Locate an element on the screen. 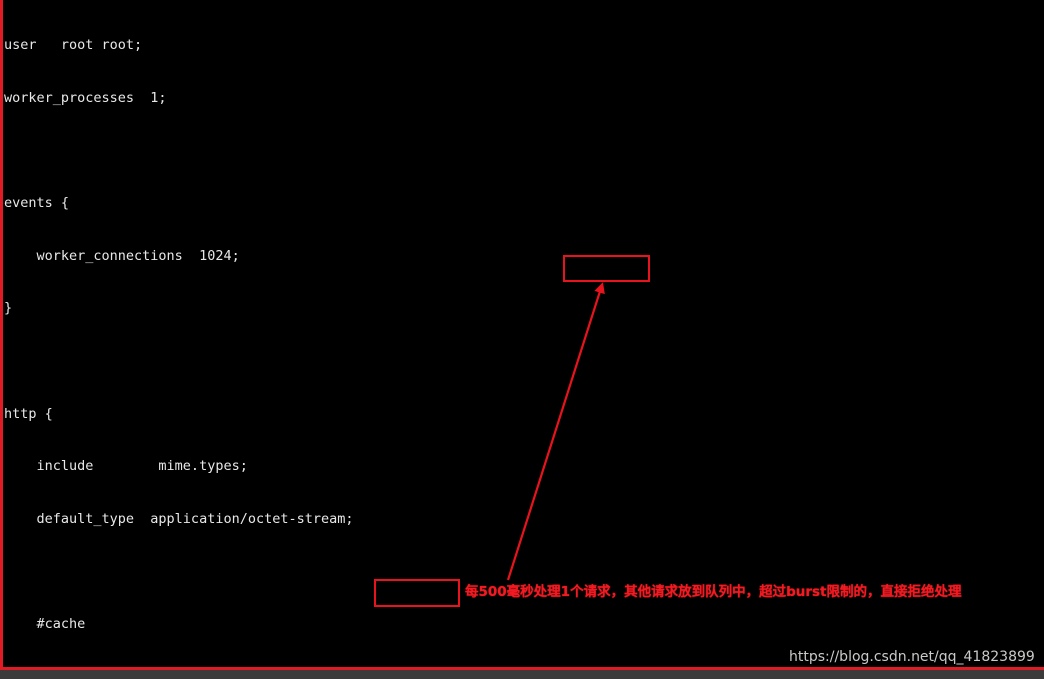 The width and height of the screenshot is (1044, 679). frame-bottom-strip is located at coordinates (522, 674).